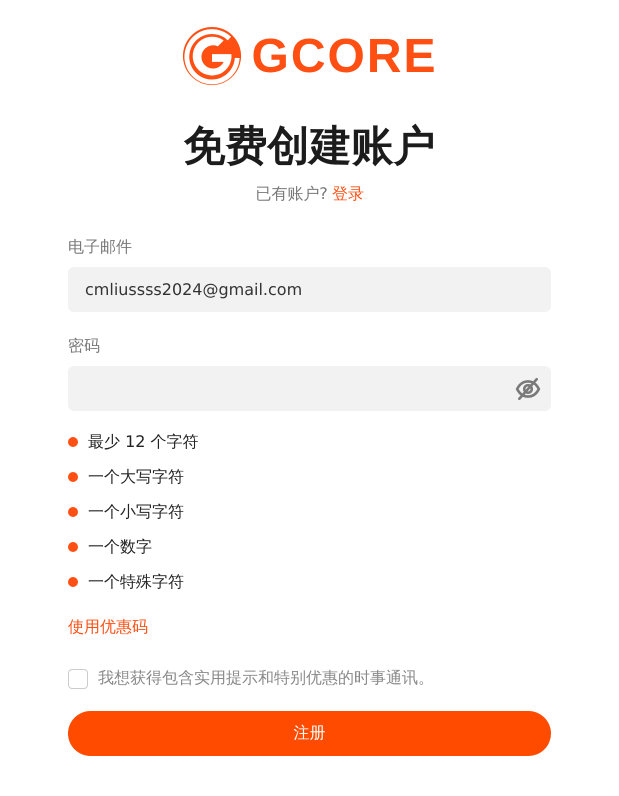 Image resolution: width=619 pixels, height=796 pixels. I want to click on password-requirement: 一个特殊字符, so click(136, 582).